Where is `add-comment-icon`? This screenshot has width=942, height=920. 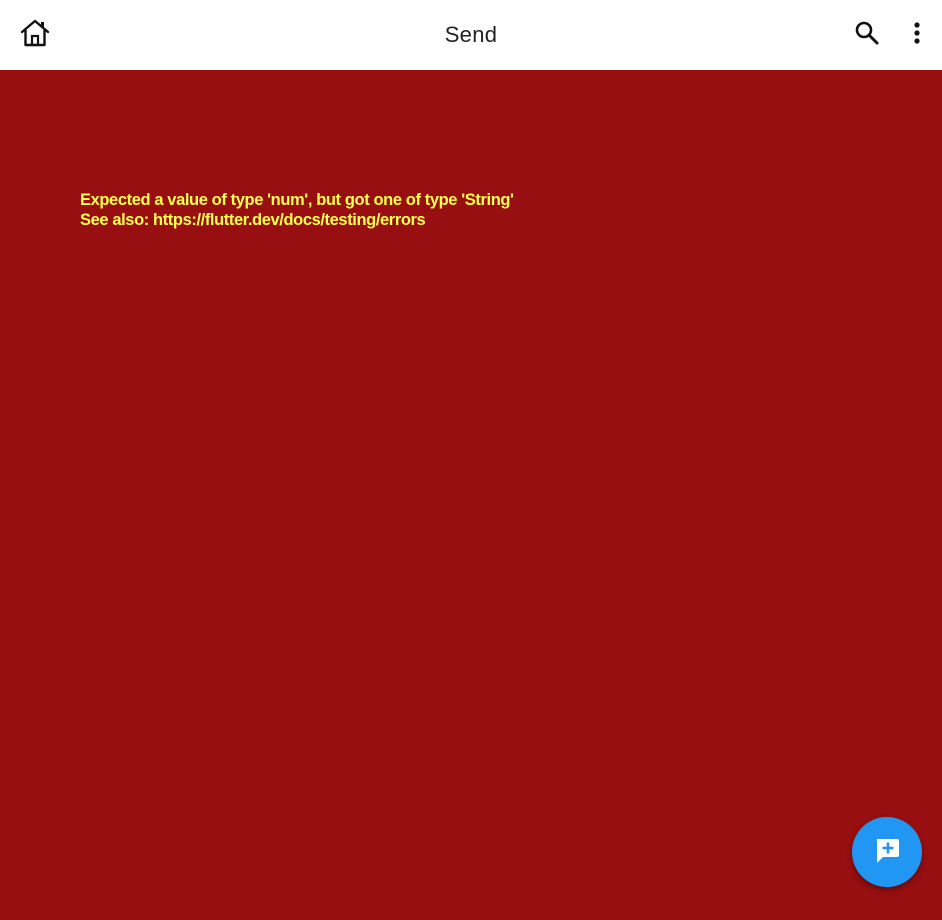
add-comment-icon is located at coordinates (887, 852).